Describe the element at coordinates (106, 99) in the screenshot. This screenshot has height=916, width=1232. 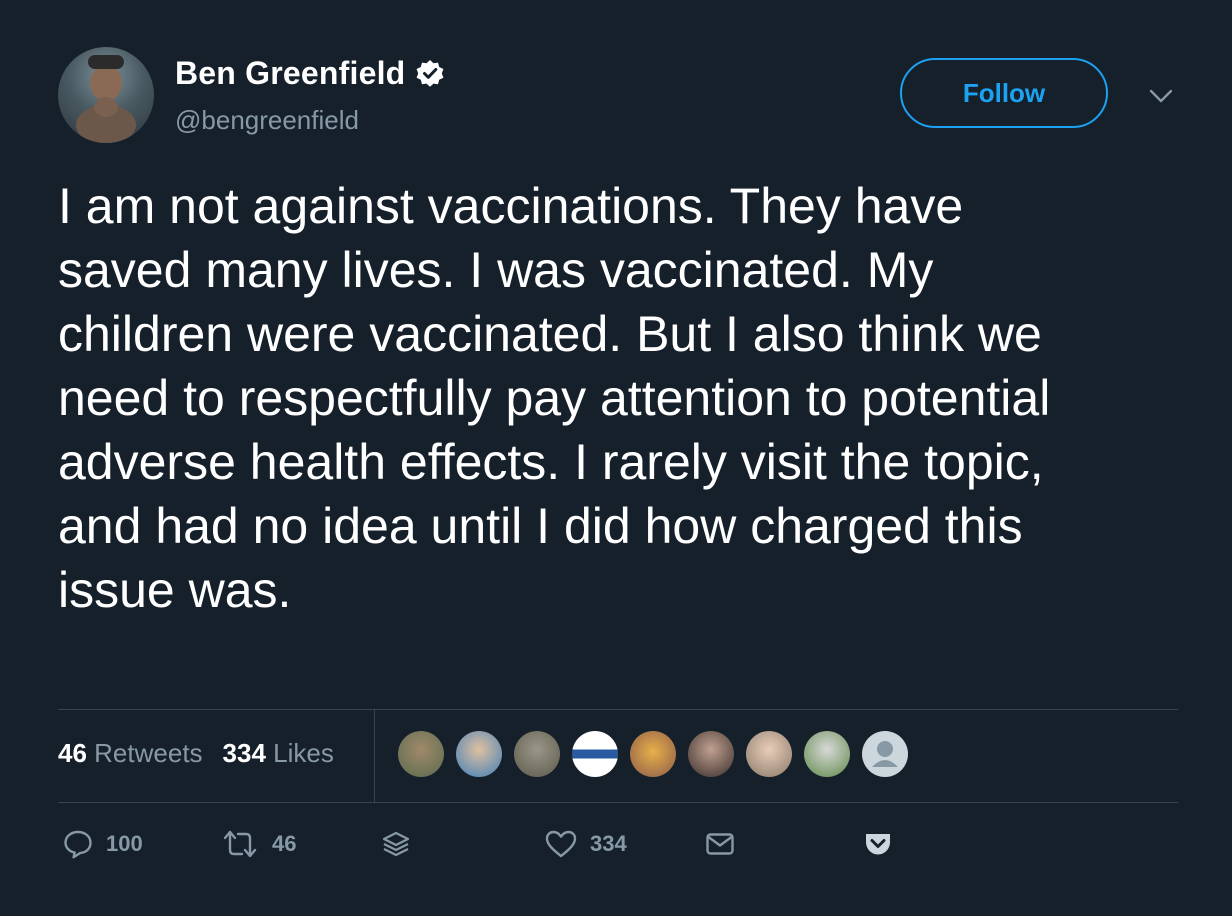
I see `avatar-photo` at that location.